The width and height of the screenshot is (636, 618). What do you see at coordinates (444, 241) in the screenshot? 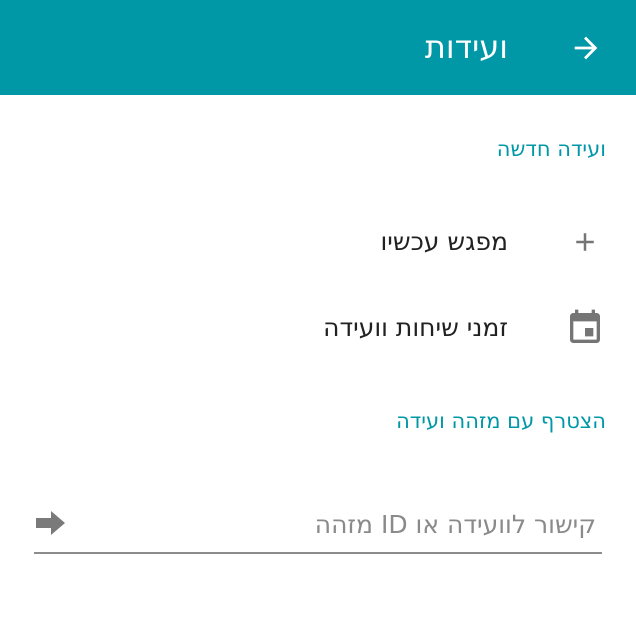
I see `meet-now-label: מפגש עכשיו` at bounding box center [444, 241].